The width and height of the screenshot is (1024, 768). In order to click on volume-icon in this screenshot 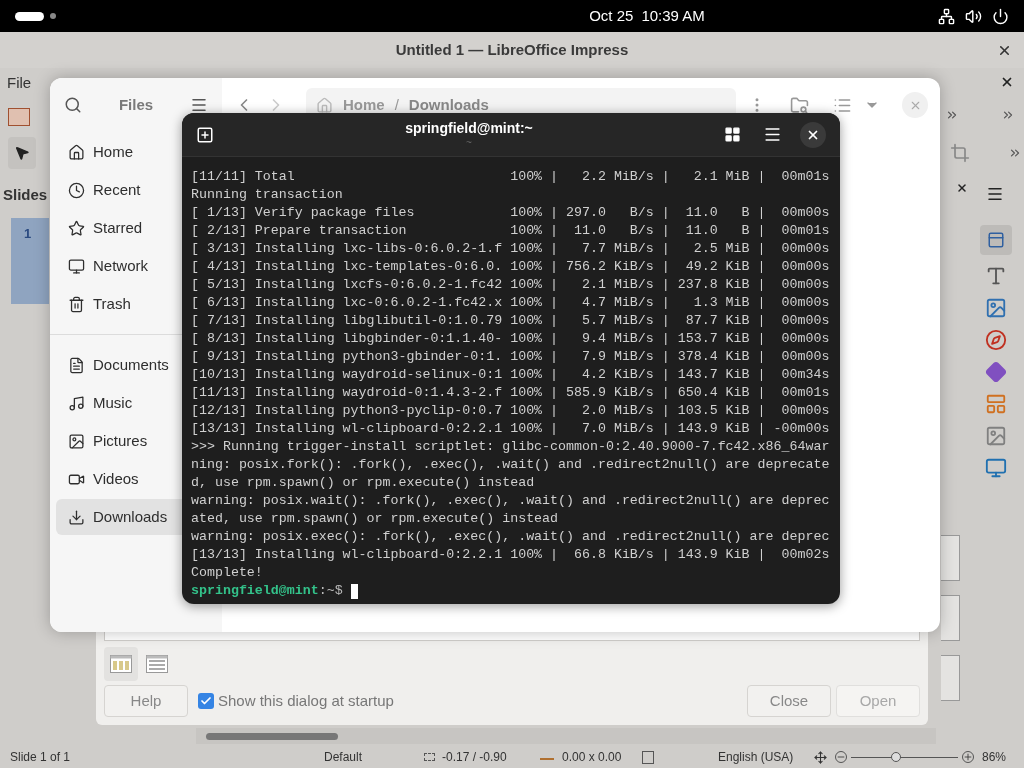, I will do `click(973, 16)`.